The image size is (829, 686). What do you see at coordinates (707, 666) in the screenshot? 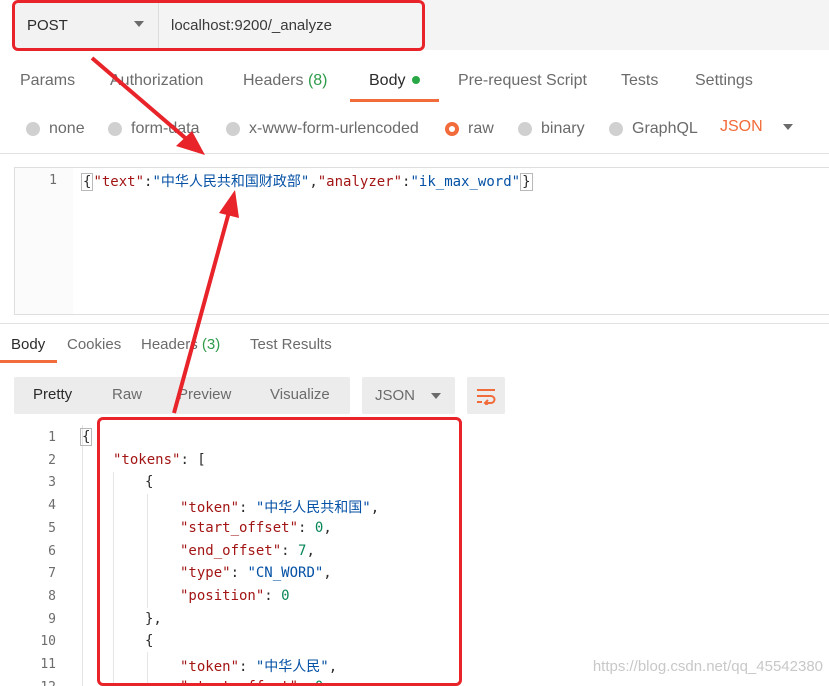
I see `watermark-text: https://blog.csdn.net/qq_45542380` at bounding box center [707, 666].